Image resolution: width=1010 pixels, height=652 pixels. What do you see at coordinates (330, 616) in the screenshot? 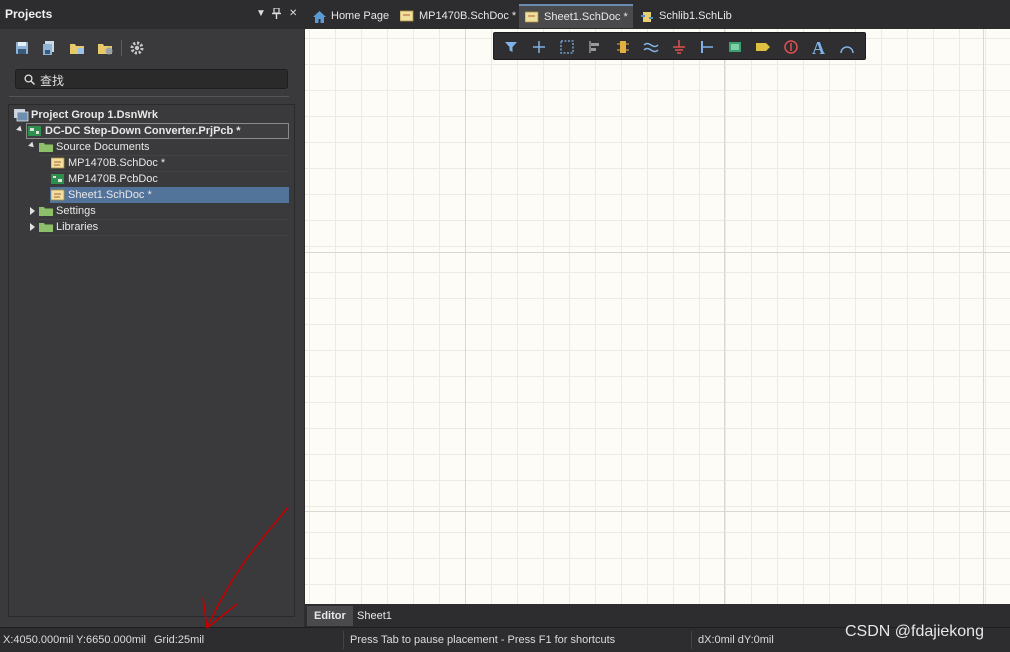
I see `tab-editor: Editor` at bounding box center [330, 616].